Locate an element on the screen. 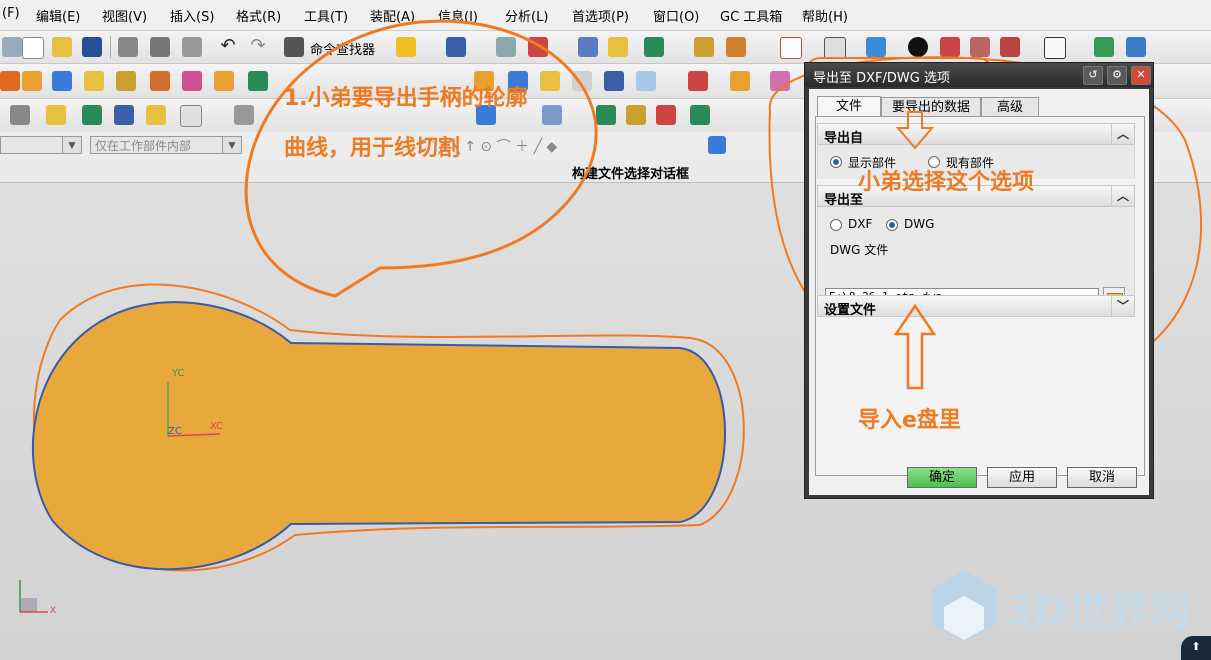 This screenshot has height=660, width=1211. watermark-cube-logo is located at coordinates (964, 606).